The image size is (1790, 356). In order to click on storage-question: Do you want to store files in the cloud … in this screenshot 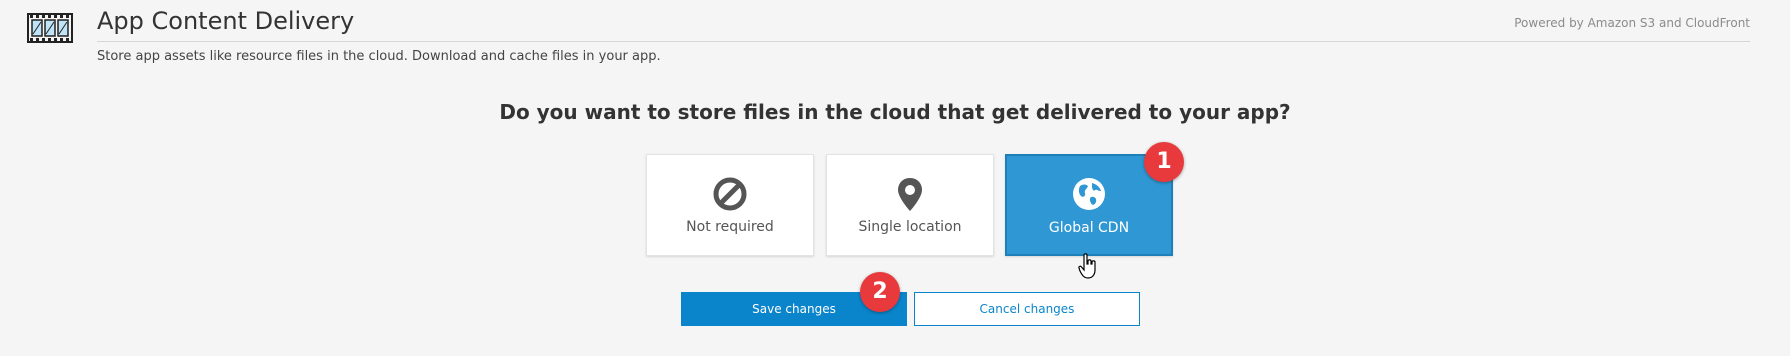, I will do `click(895, 112)`.